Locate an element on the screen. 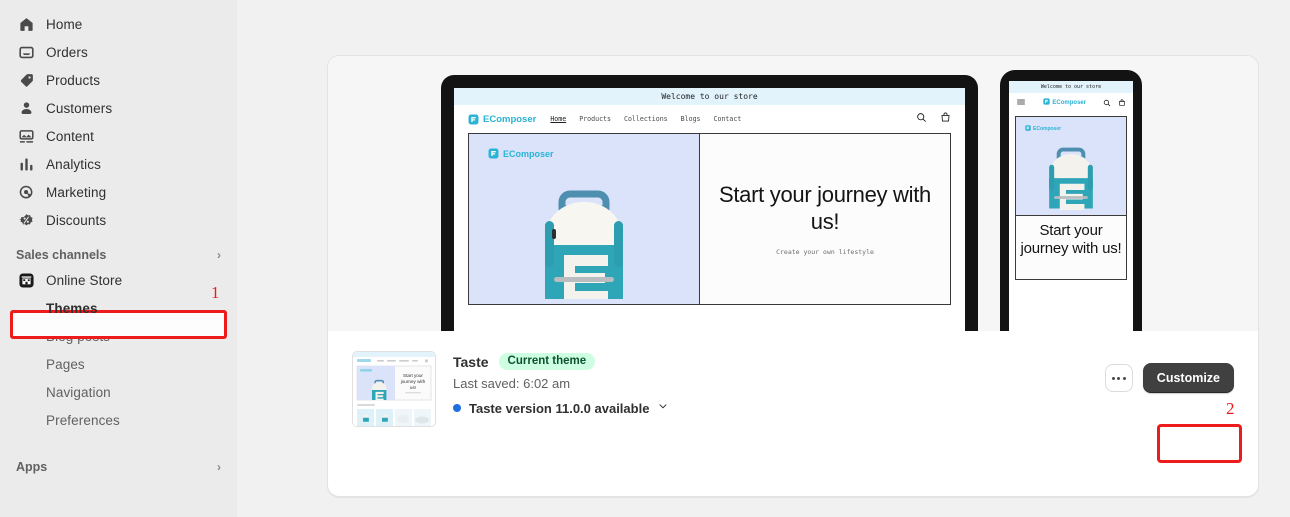 This screenshot has width=1290, height=517. sidebar-item-label: Products is located at coordinates (73, 80).